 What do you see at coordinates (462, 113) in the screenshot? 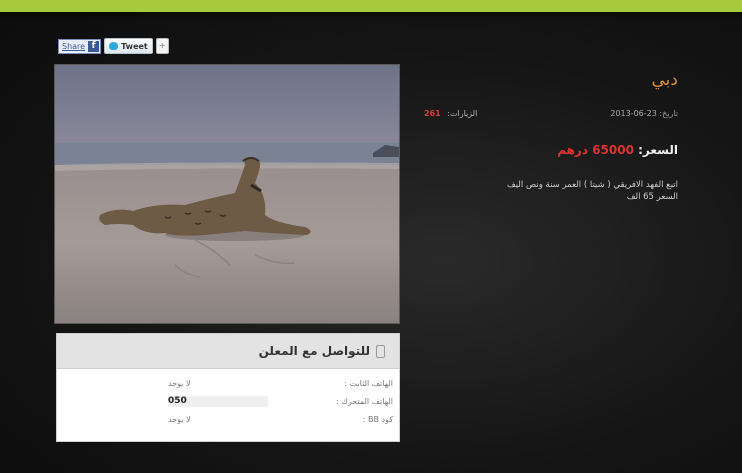
I see `visits-label: الزيارات:` at bounding box center [462, 113].